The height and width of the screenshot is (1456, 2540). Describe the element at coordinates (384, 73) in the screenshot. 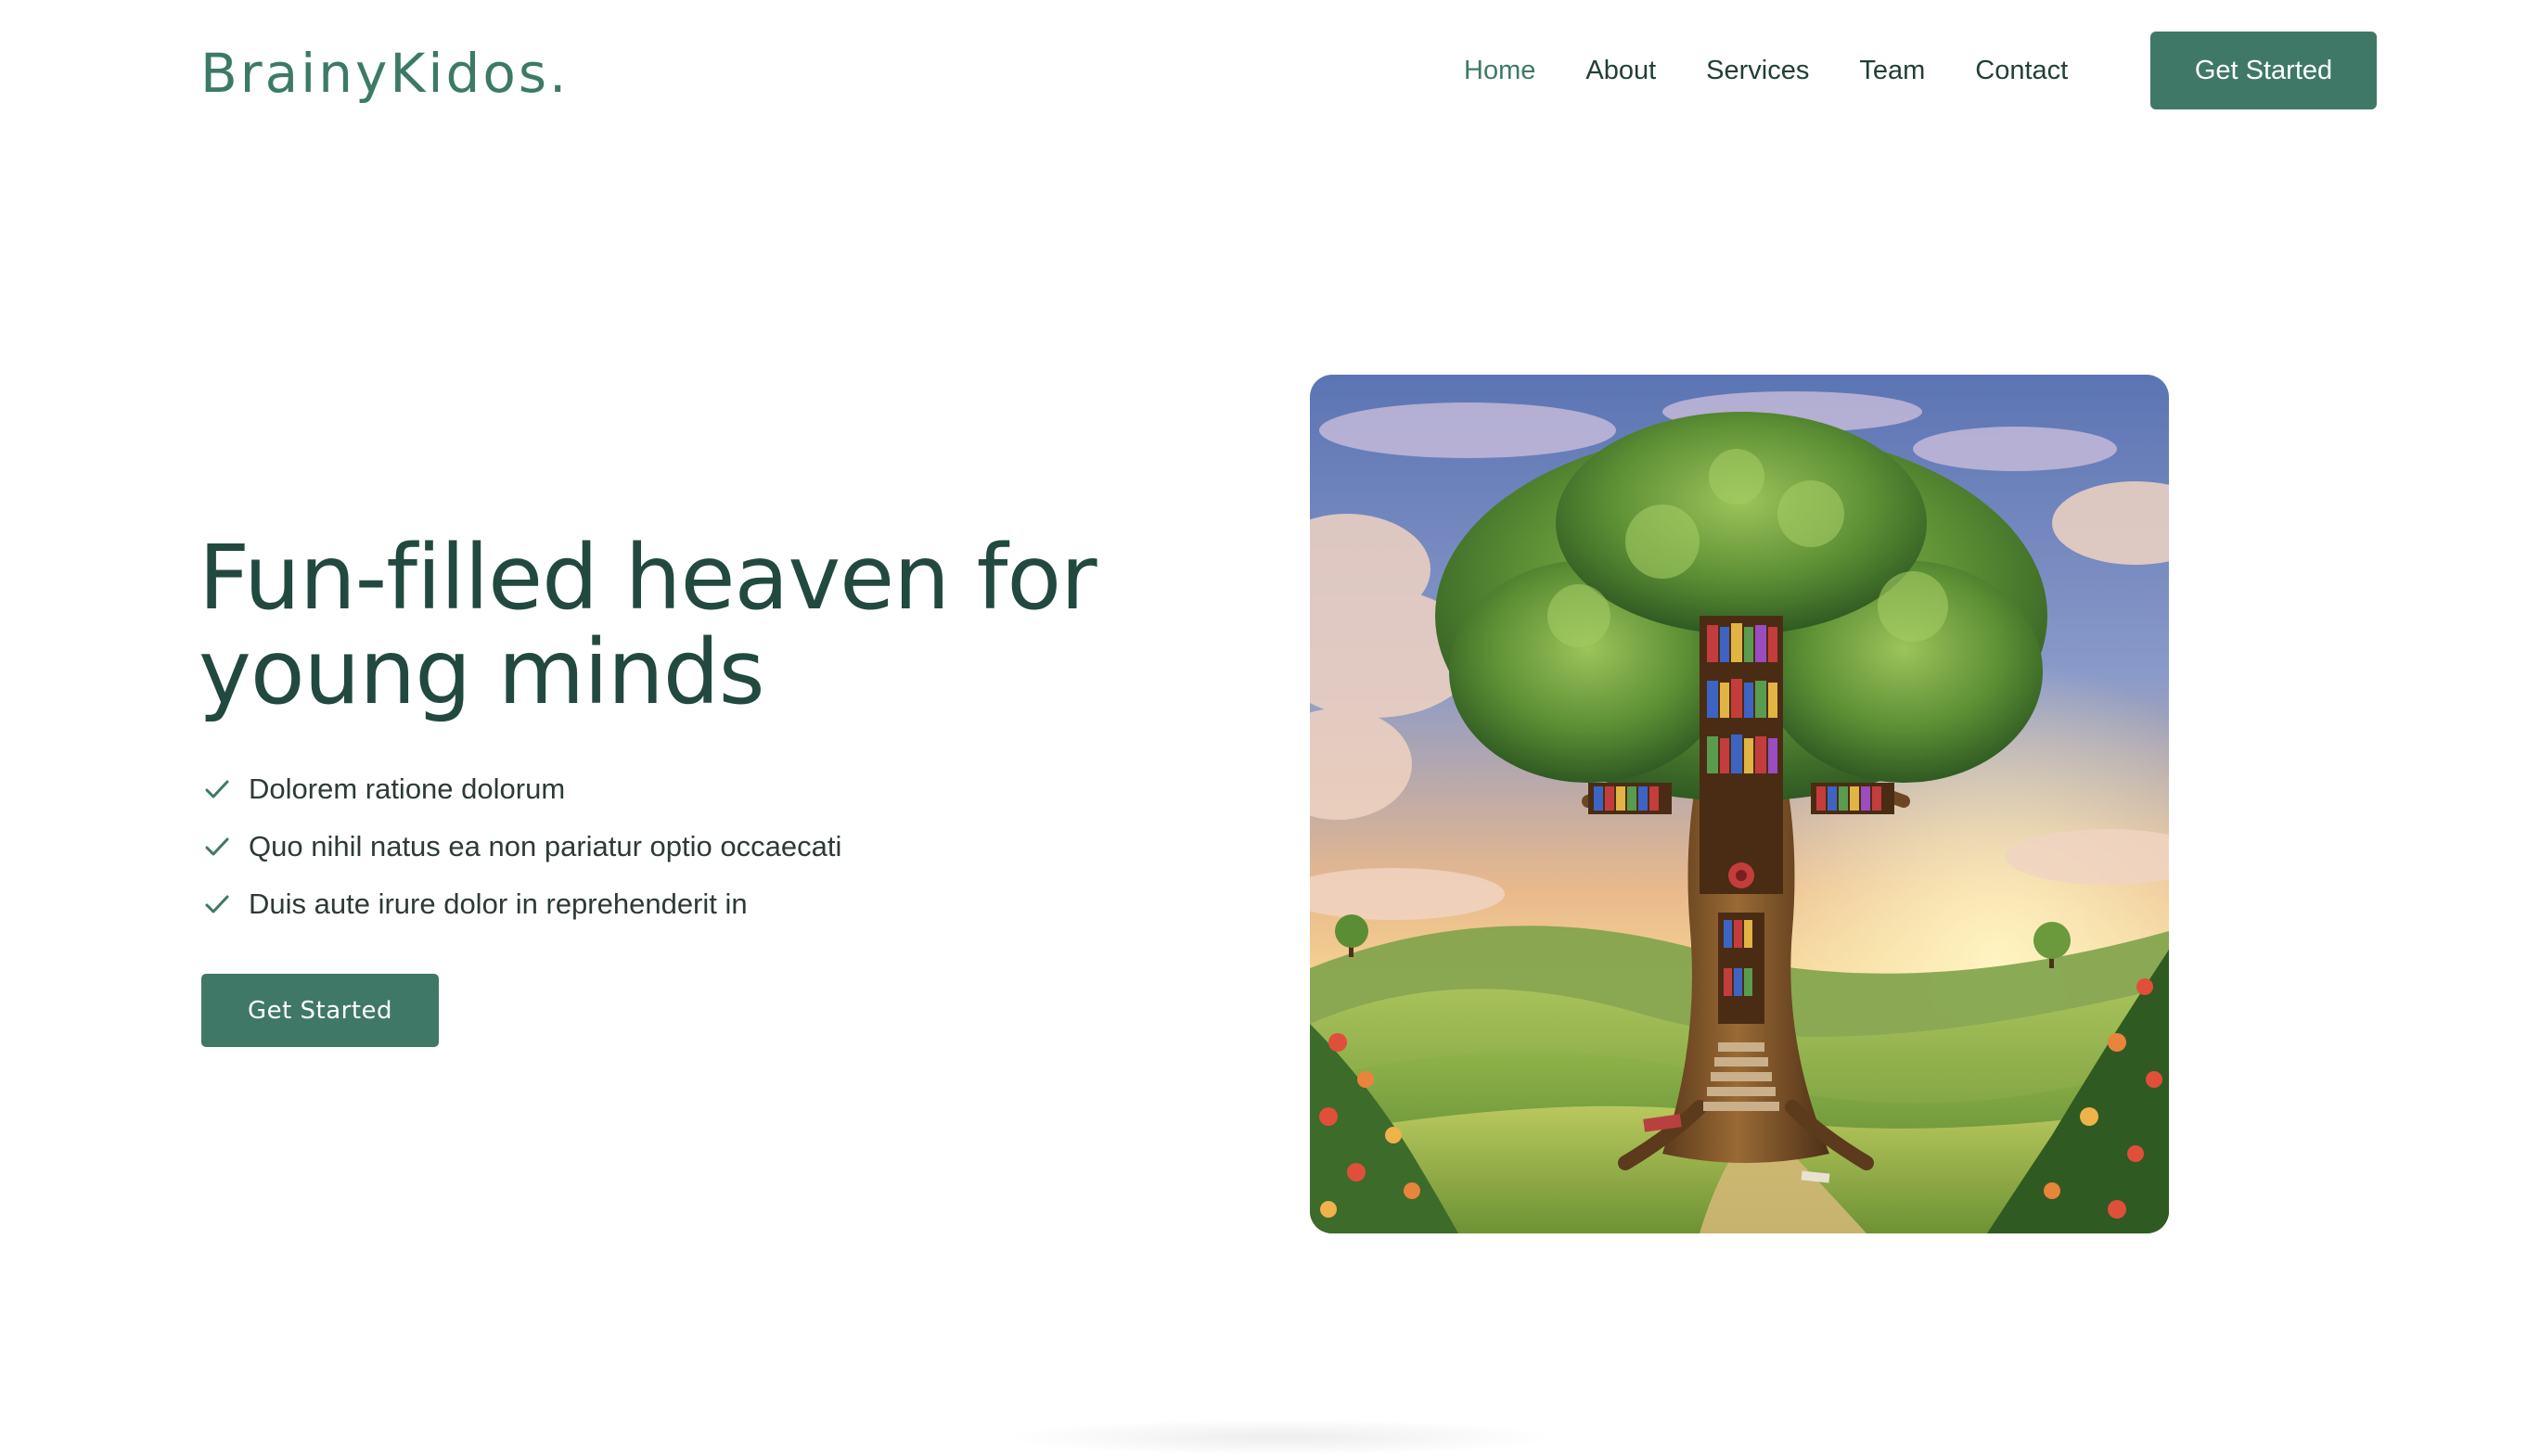

I see `brand-logo: BrainyKidos.` at that location.